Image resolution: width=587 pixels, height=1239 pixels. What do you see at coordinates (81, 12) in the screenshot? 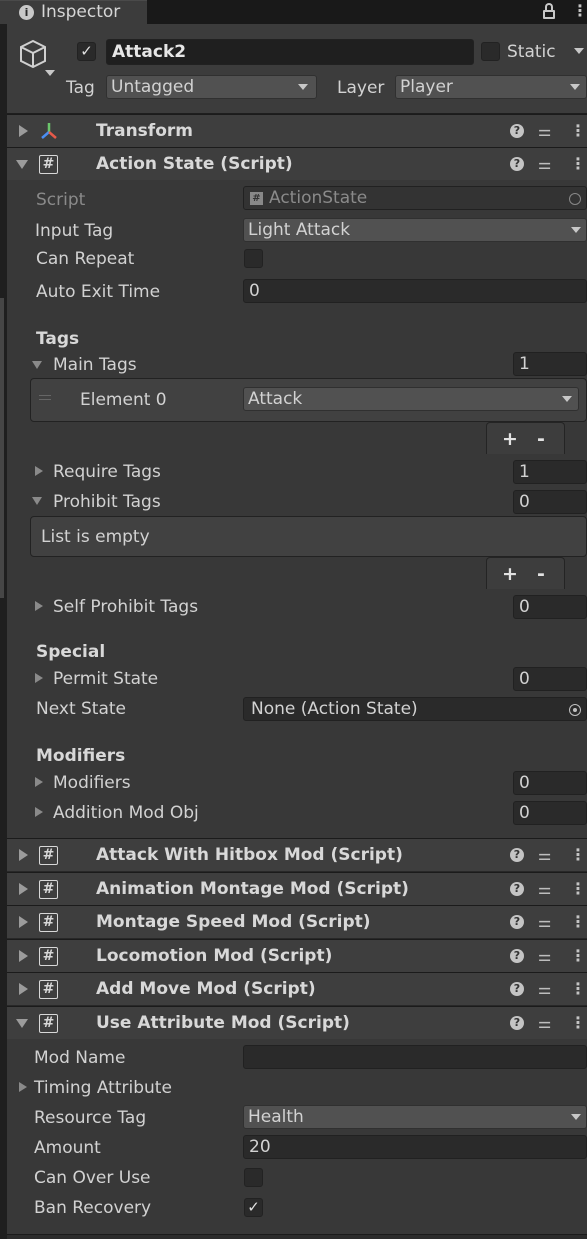
I see `tab-title: Inspector` at bounding box center [81, 12].